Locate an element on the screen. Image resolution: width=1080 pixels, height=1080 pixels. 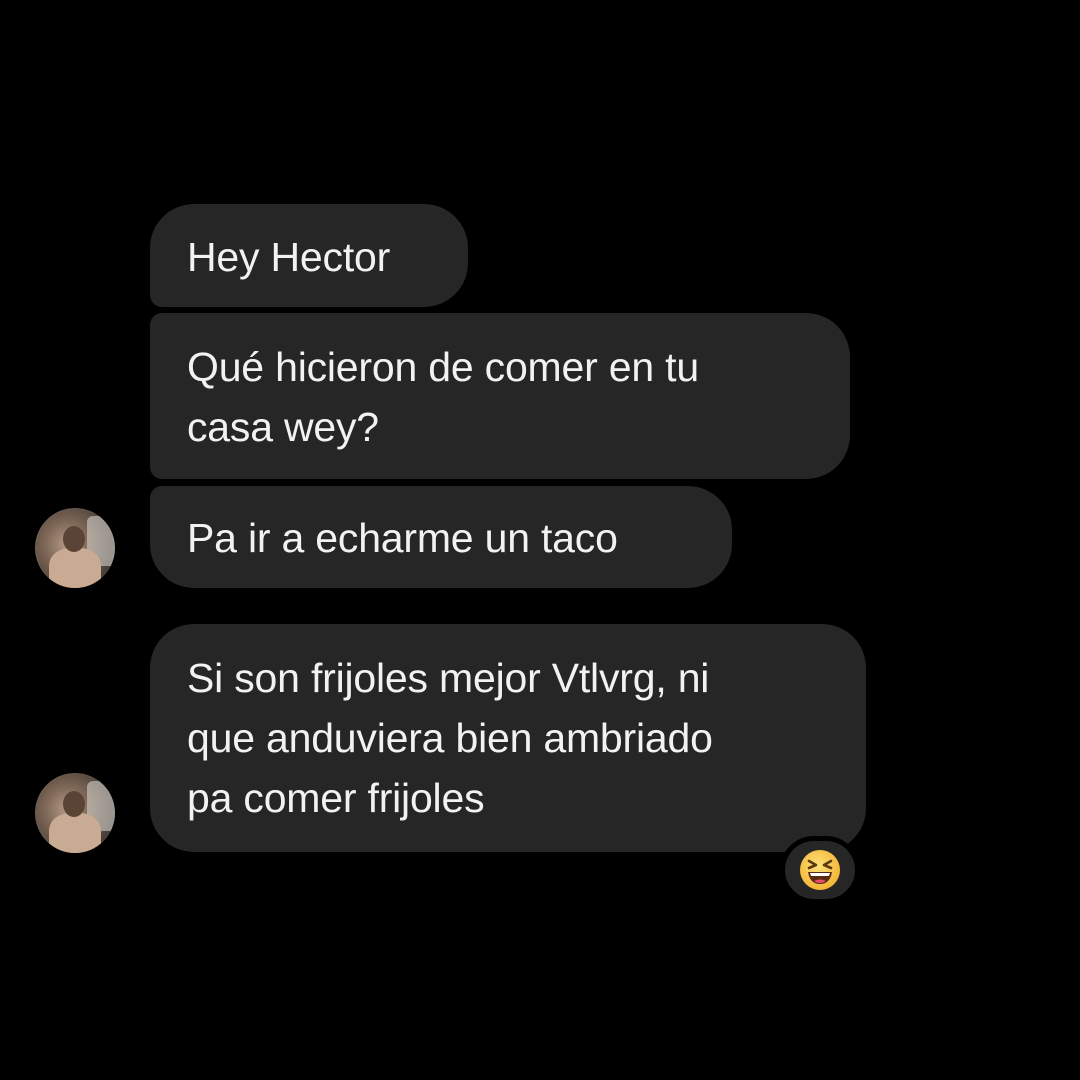
message-reaction is located at coordinates (820, 870).